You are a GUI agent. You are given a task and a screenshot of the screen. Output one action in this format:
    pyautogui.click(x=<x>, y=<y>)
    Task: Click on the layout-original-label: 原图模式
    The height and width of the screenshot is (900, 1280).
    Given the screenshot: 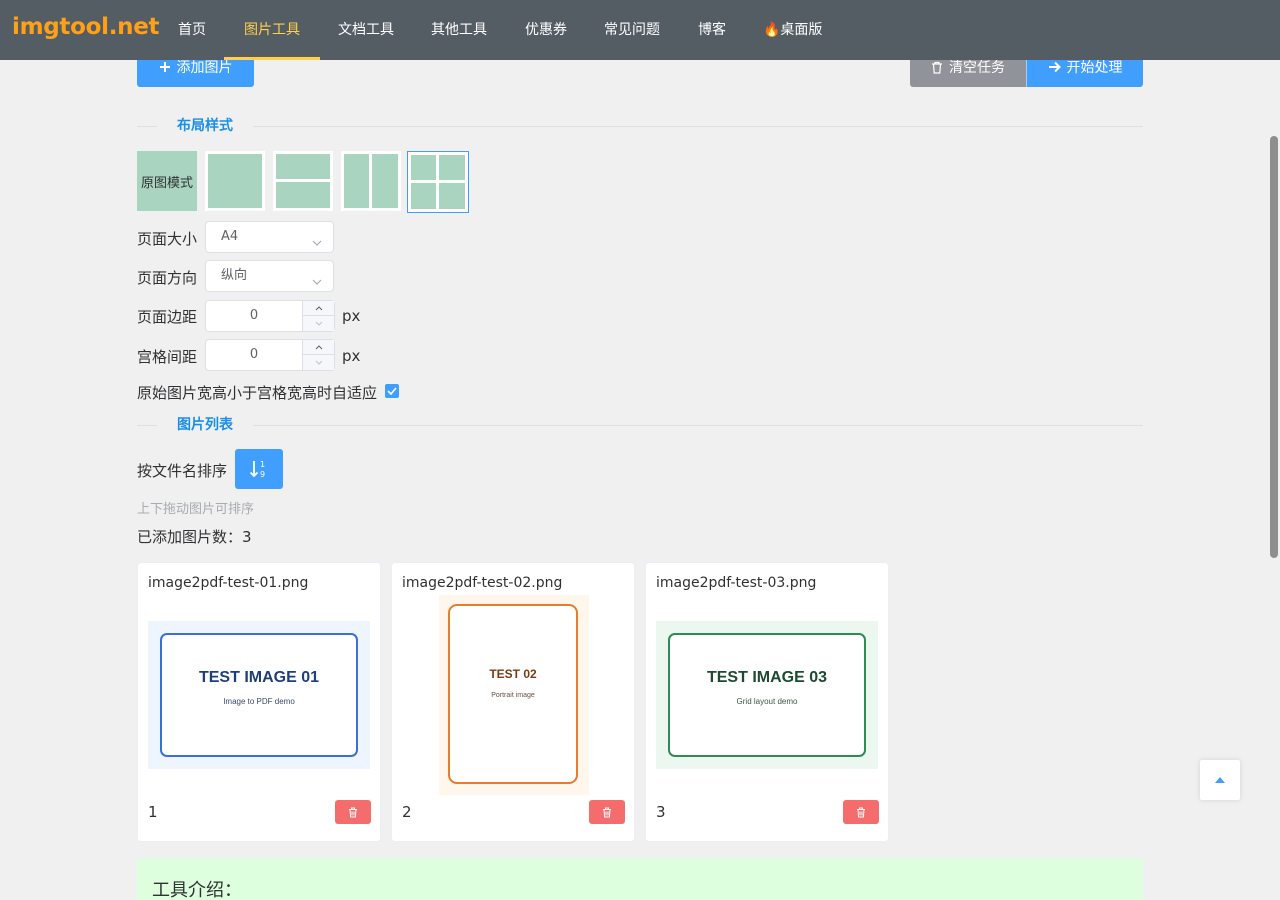 What is the action you would take?
    pyautogui.click(x=166, y=183)
    